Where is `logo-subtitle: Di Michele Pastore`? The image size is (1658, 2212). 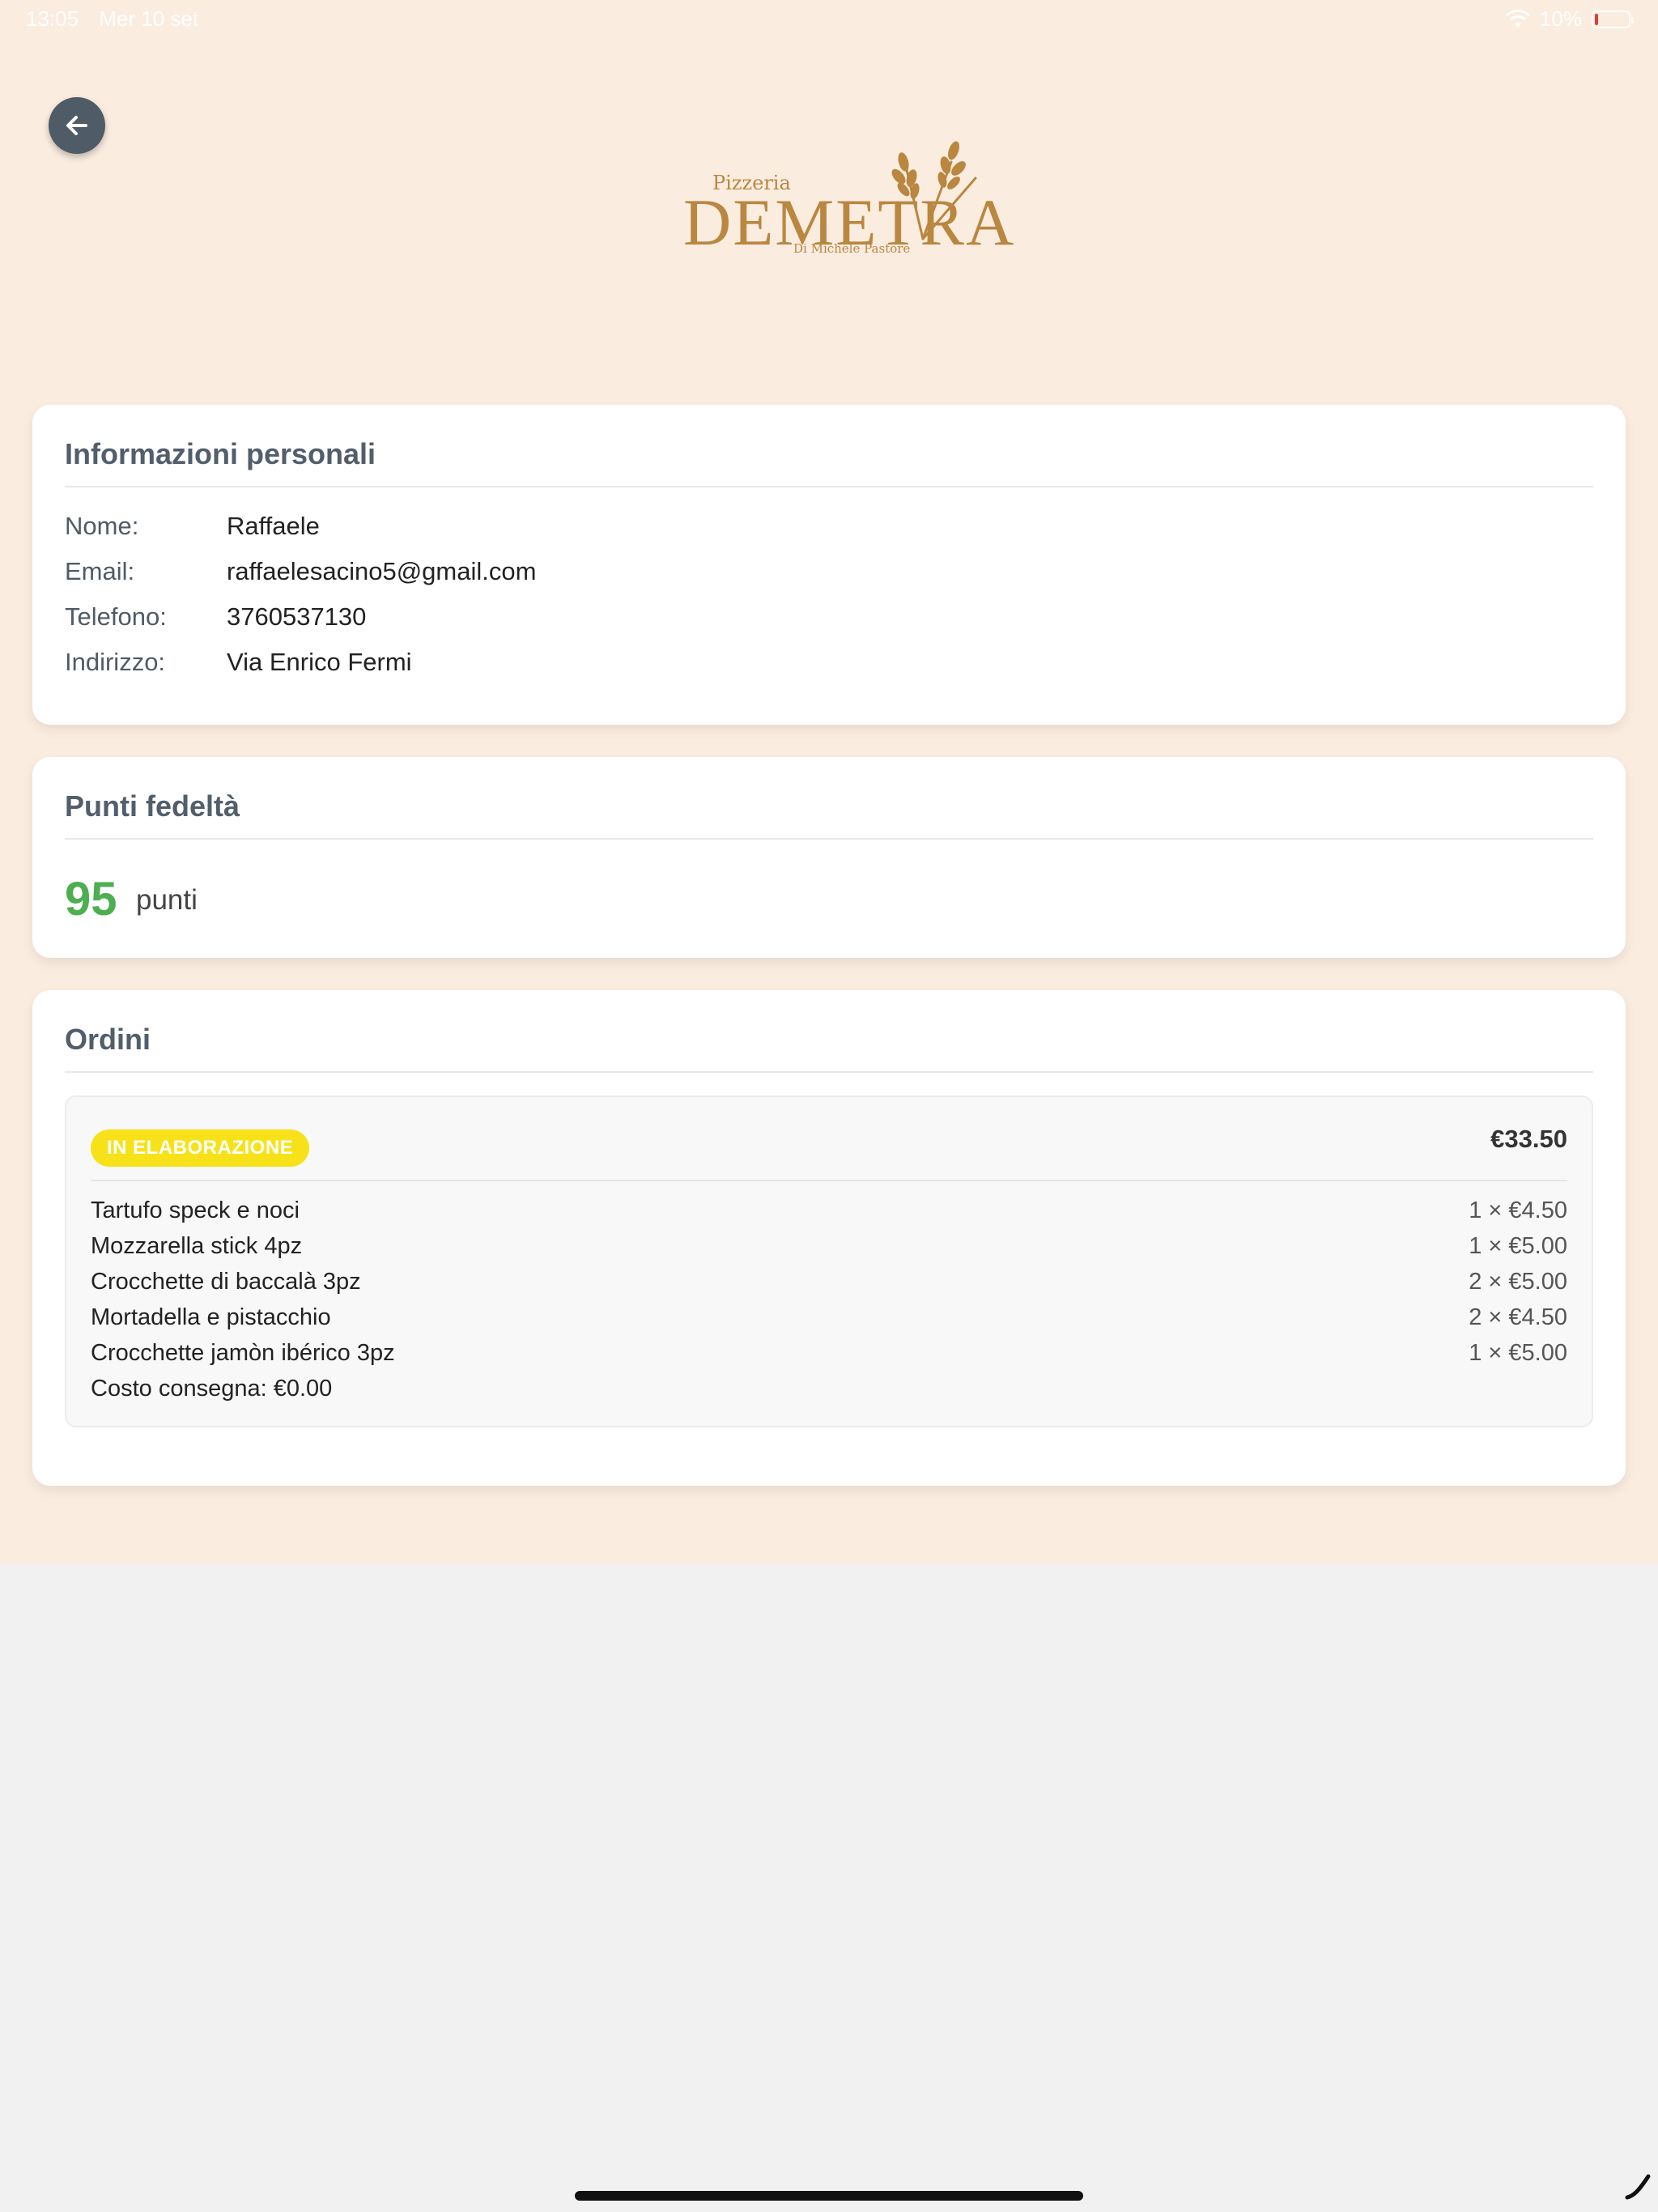 logo-subtitle: Di Michele Pastore is located at coordinates (852, 249).